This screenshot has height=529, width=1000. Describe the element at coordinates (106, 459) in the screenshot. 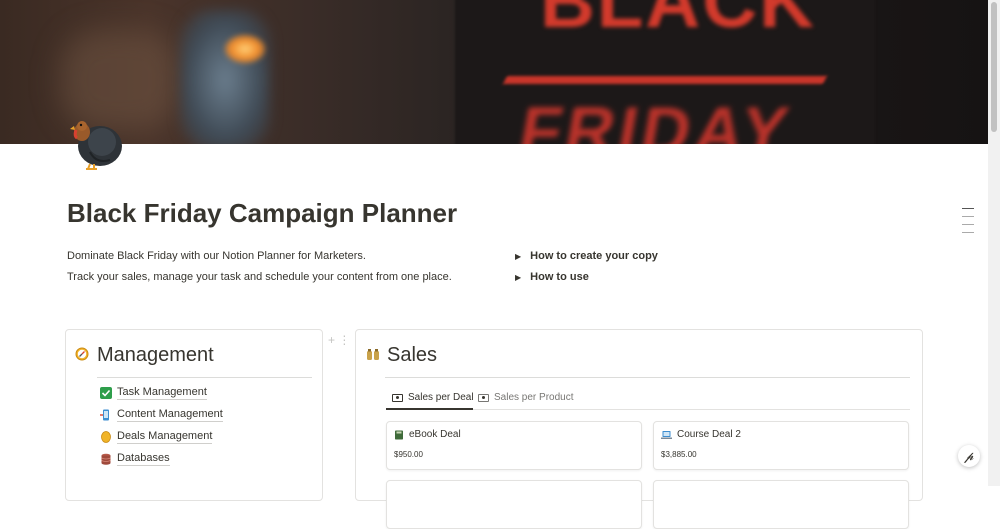

I see `database-icon` at that location.